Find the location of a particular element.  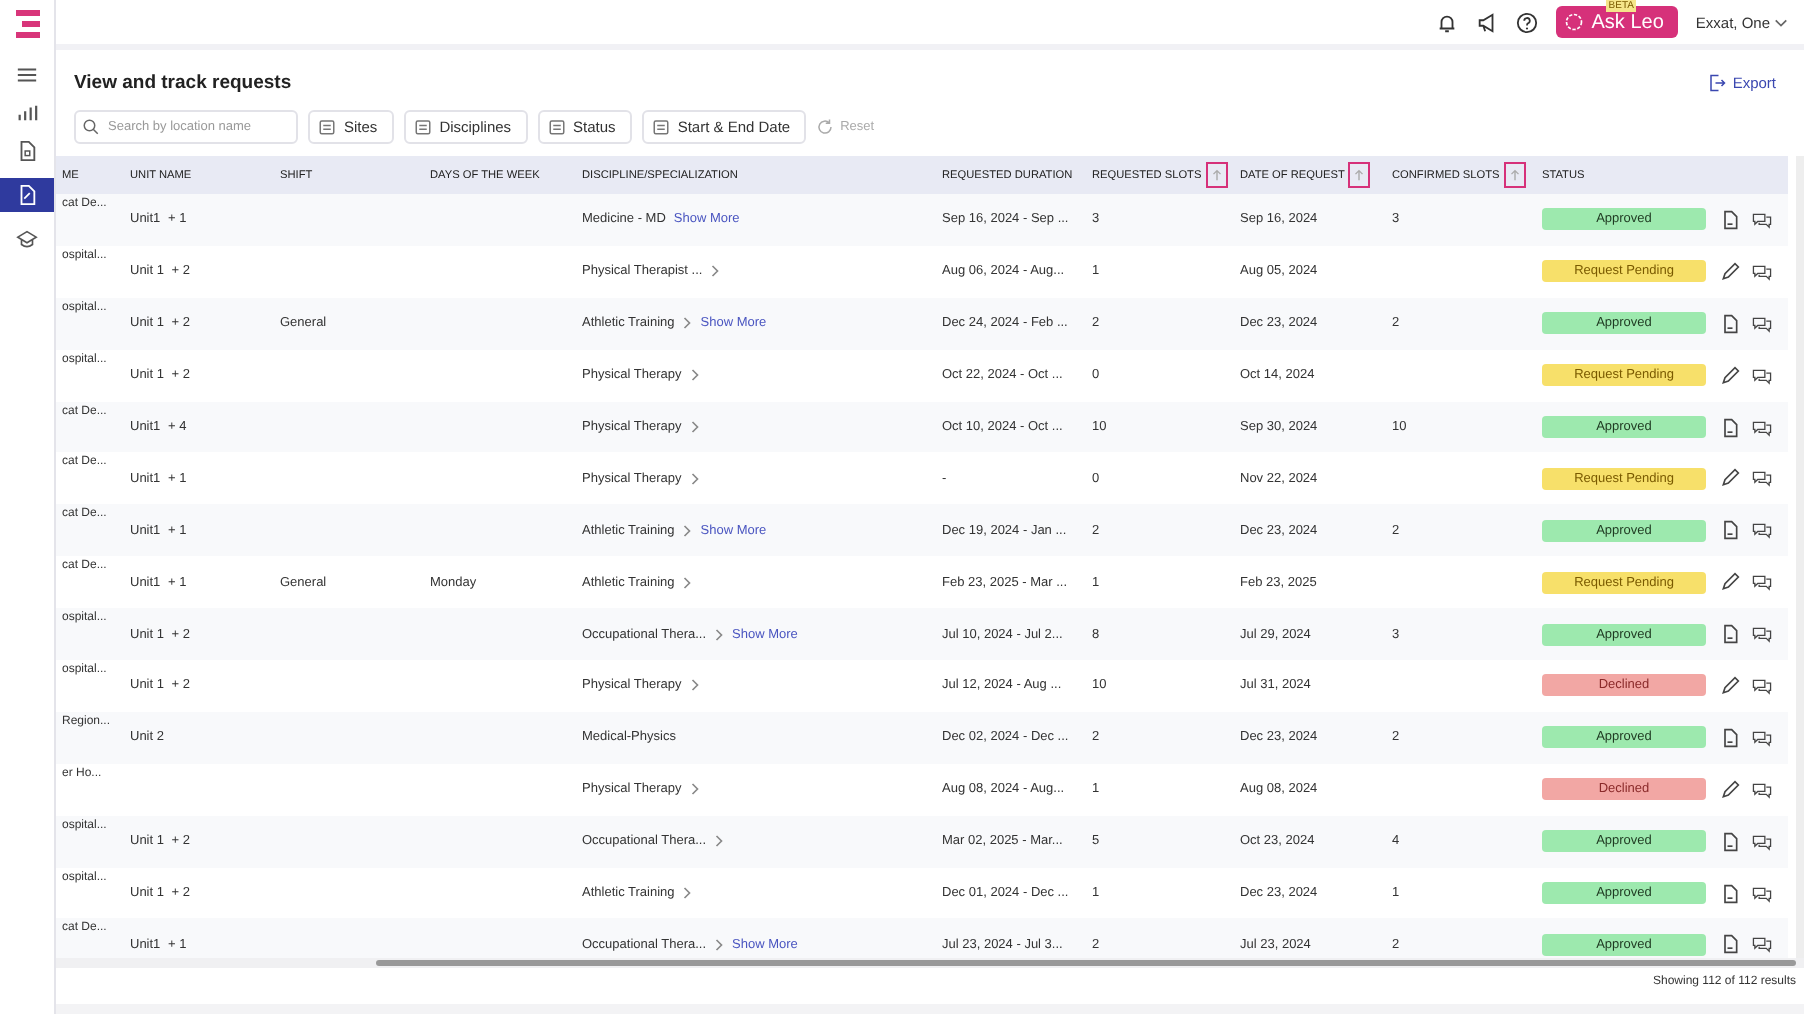

graduation-cap-icon is located at coordinates (27, 239).